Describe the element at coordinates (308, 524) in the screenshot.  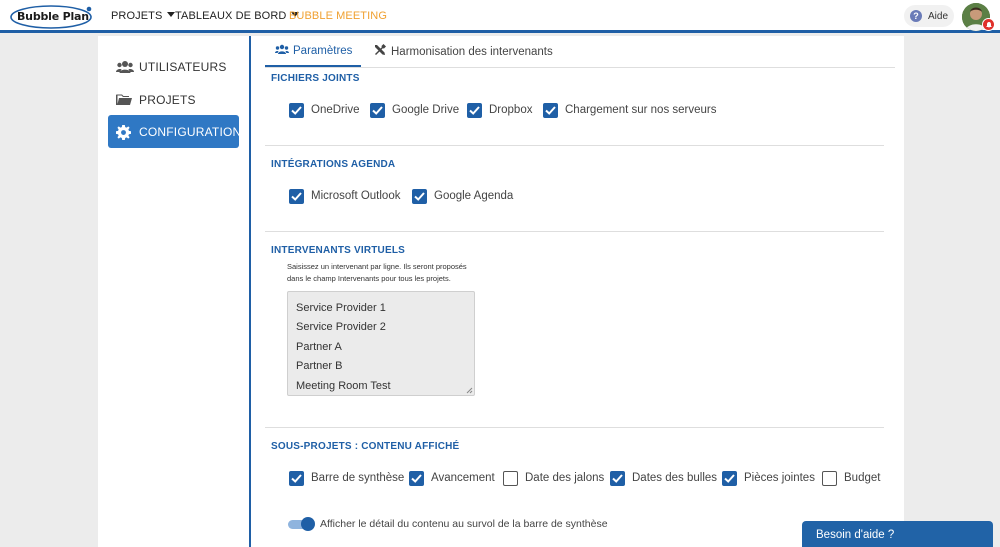
I see `toggle-knob` at that location.